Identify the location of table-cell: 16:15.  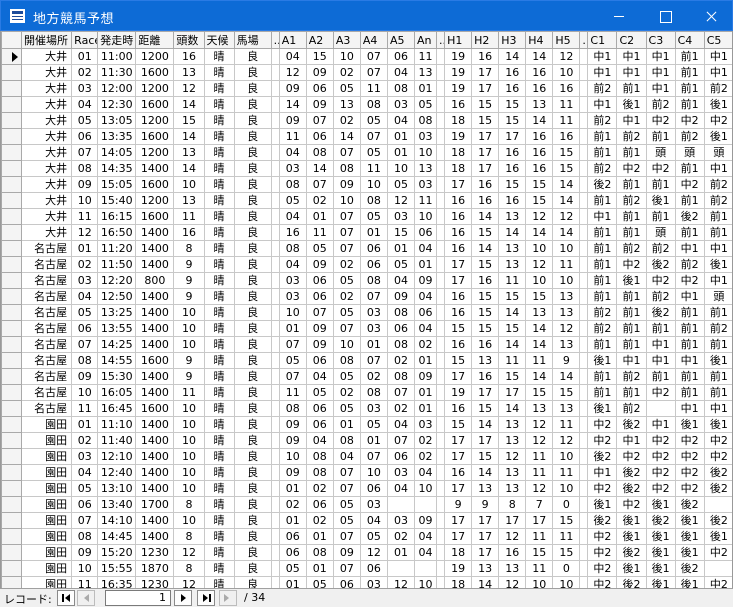
(117, 216).